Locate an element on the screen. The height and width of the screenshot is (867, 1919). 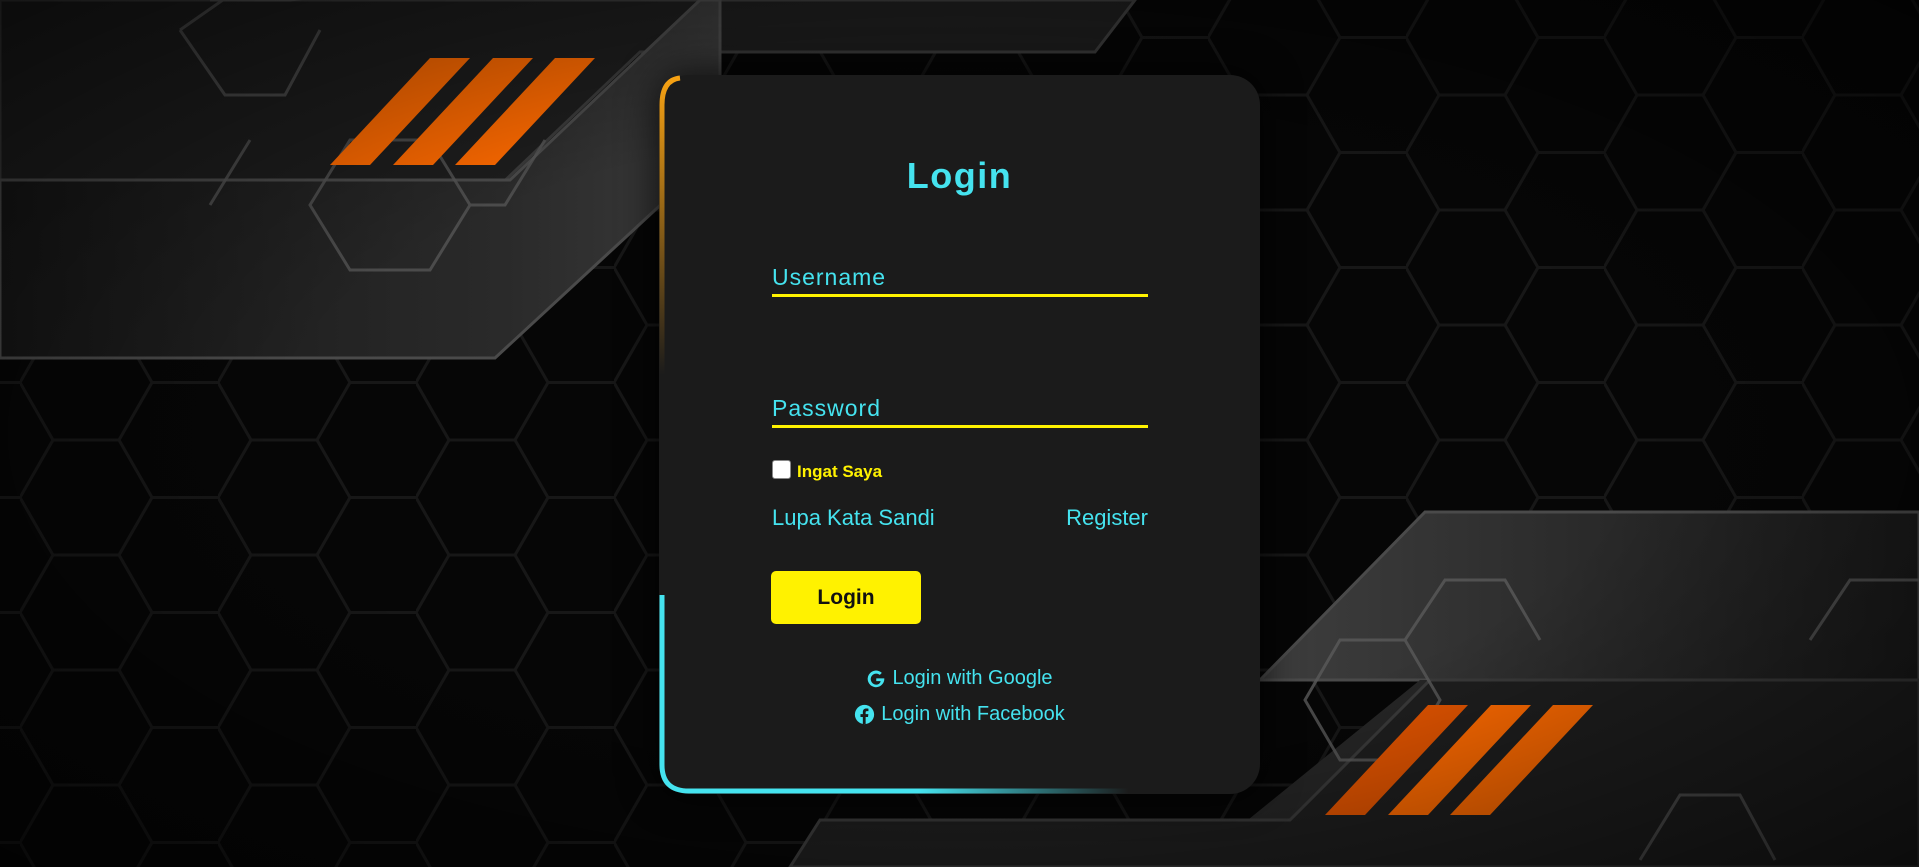
facebook-login-label: Login with Facebook is located at coordinates (973, 714).